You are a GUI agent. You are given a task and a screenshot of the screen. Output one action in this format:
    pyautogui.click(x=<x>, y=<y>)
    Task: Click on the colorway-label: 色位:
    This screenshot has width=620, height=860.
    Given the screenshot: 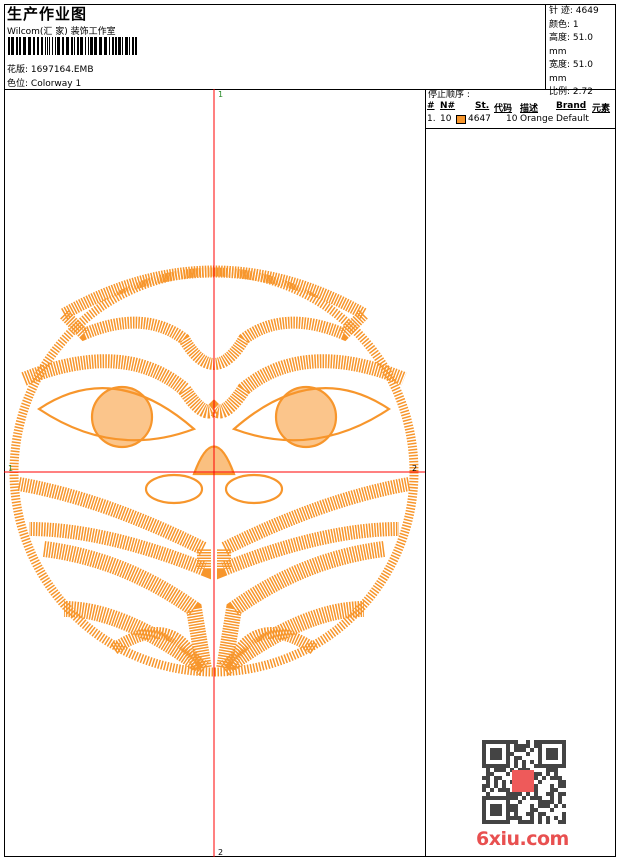 What is the action you would take?
    pyautogui.click(x=18, y=84)
    